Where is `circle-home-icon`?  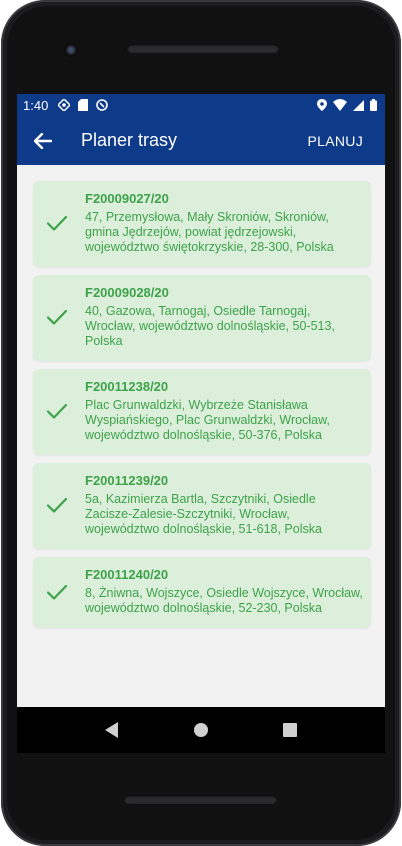
circle-home-icon is located at coordinates (200, 730).